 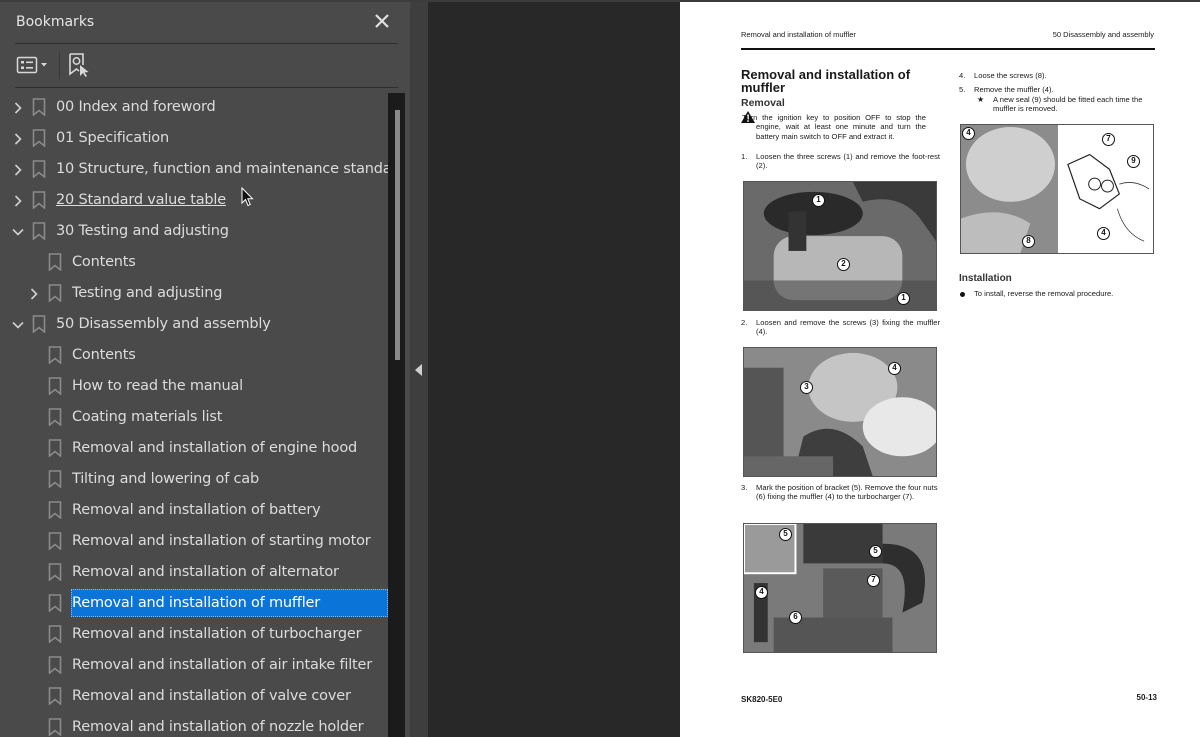 What do you see at coordinates (59, 65) in the screenshot?
I see `toolbar-separator` at bounding box center [59, 65].